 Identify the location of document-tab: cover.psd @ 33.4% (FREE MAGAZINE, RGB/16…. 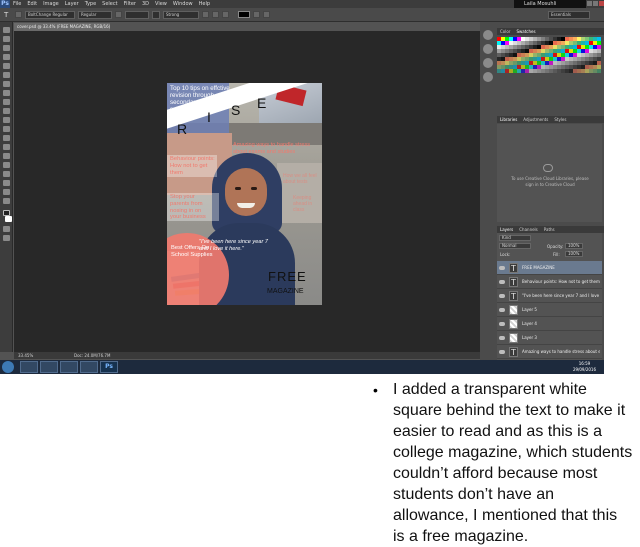
(62, 27).